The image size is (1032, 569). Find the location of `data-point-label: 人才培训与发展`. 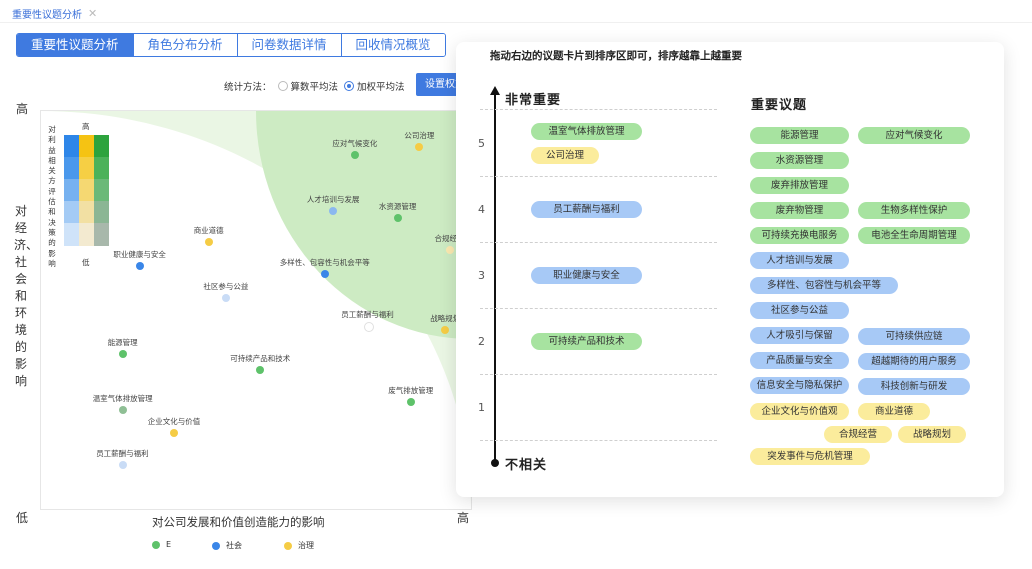

data-point-label: 人才培训与发展 is located at coordinates (333, 199).